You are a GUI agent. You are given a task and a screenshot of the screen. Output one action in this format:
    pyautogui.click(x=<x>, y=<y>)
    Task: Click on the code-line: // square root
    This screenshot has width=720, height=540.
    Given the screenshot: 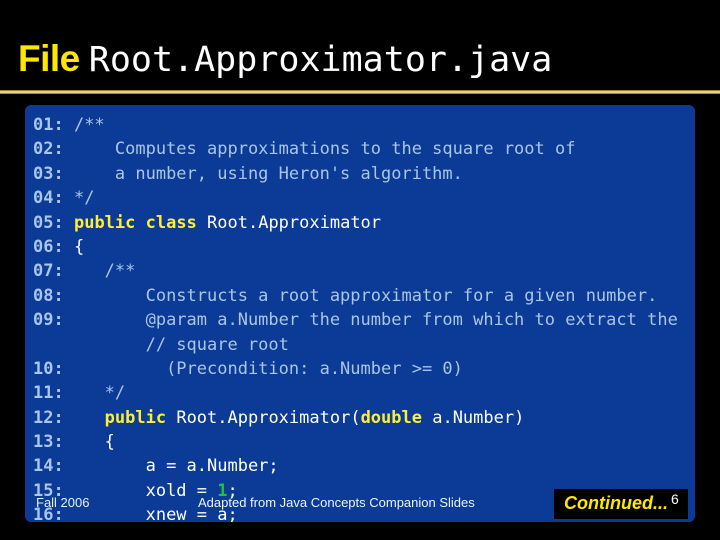 What is the action you would take?
    pyautogui.click(x=364, y=345)
    